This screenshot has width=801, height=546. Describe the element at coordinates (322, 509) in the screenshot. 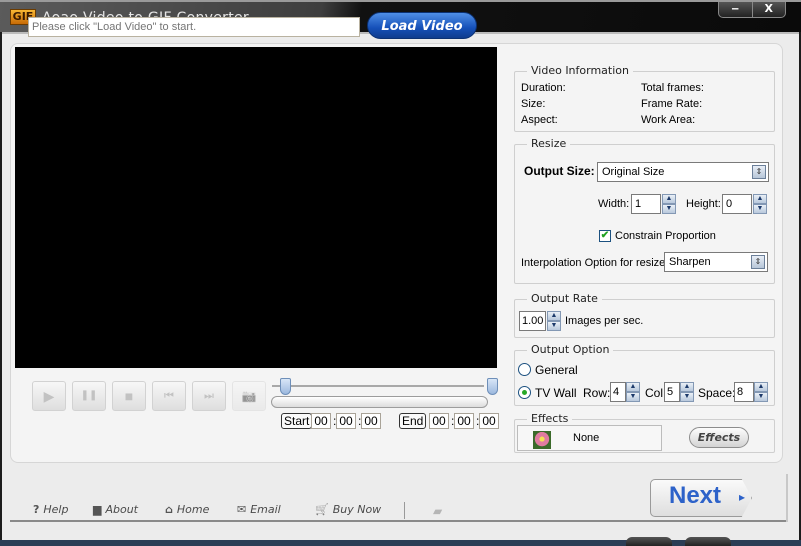

I see `cart-icon: 🛒` at that location.